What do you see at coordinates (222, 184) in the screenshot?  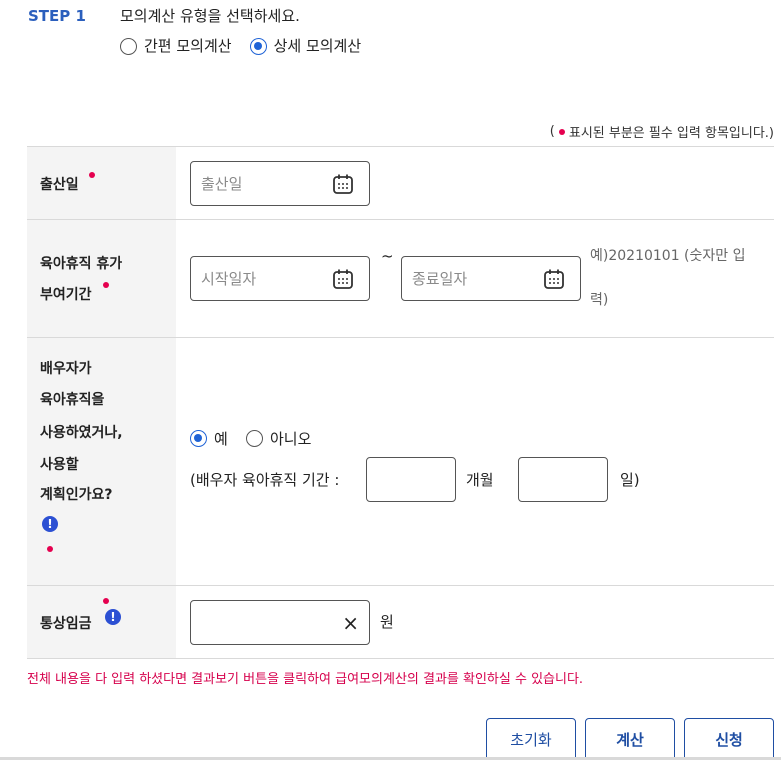 I see `birth-date-placeholder: 출산일` at bounding box center [222, 184].